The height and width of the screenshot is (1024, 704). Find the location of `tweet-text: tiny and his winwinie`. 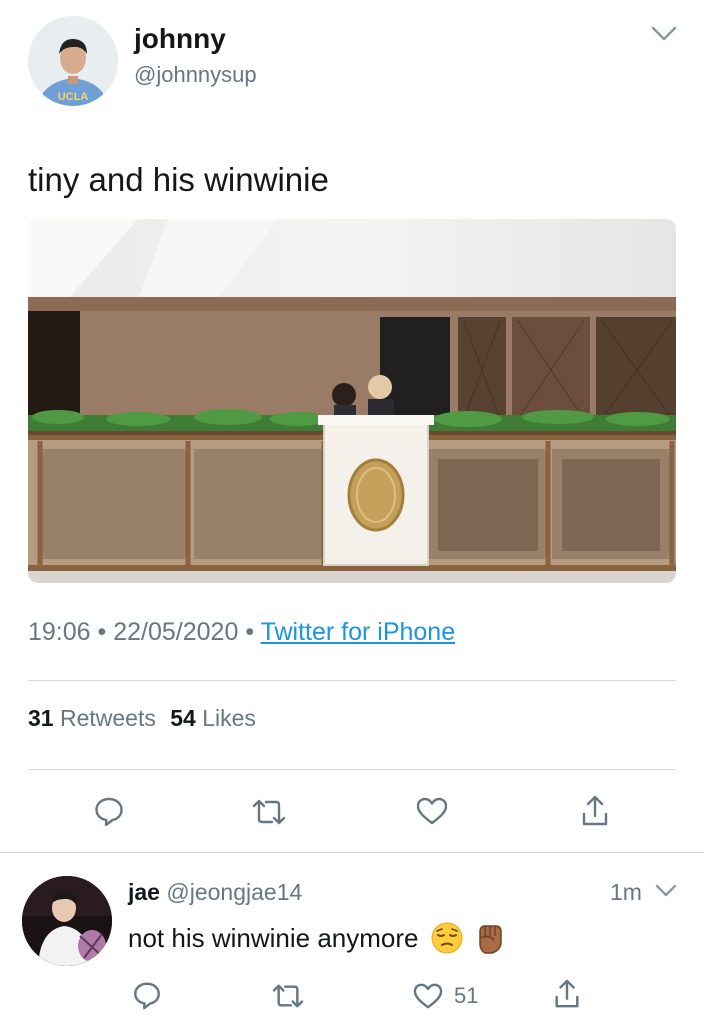

tweet-text: tiny and his winwinie is located at coordinates (178, 179).